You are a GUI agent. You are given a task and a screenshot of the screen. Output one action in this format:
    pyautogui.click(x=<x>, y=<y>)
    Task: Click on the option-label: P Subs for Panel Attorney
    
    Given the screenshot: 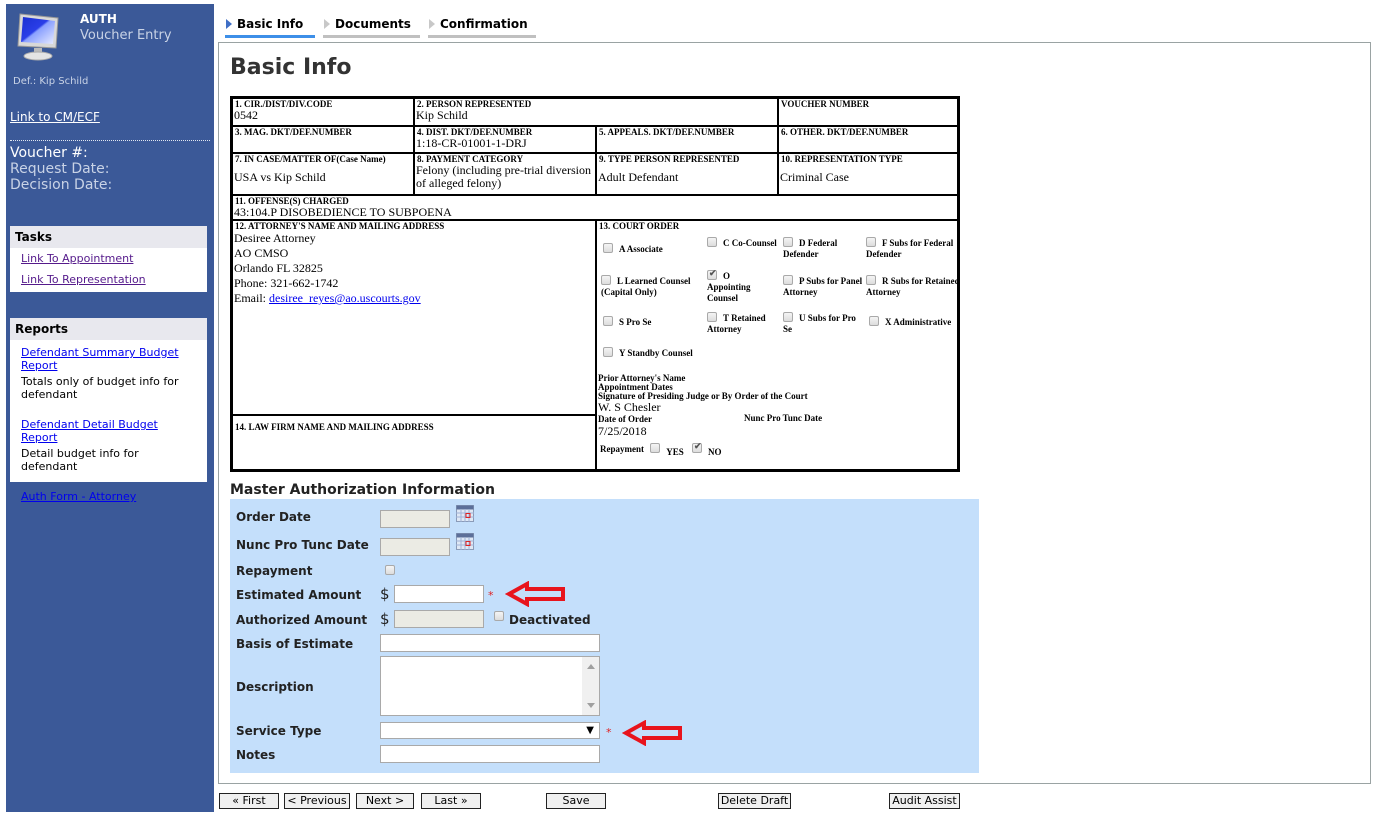 What is the action you would take?
    pyautogui.click(x=823, y=286)
    